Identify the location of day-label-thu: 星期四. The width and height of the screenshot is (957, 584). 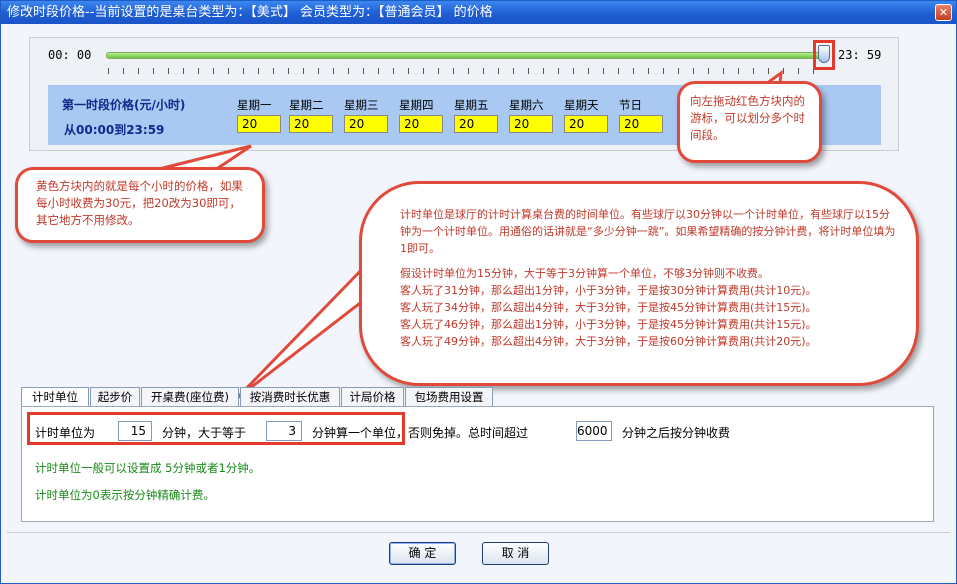
(416, 105).